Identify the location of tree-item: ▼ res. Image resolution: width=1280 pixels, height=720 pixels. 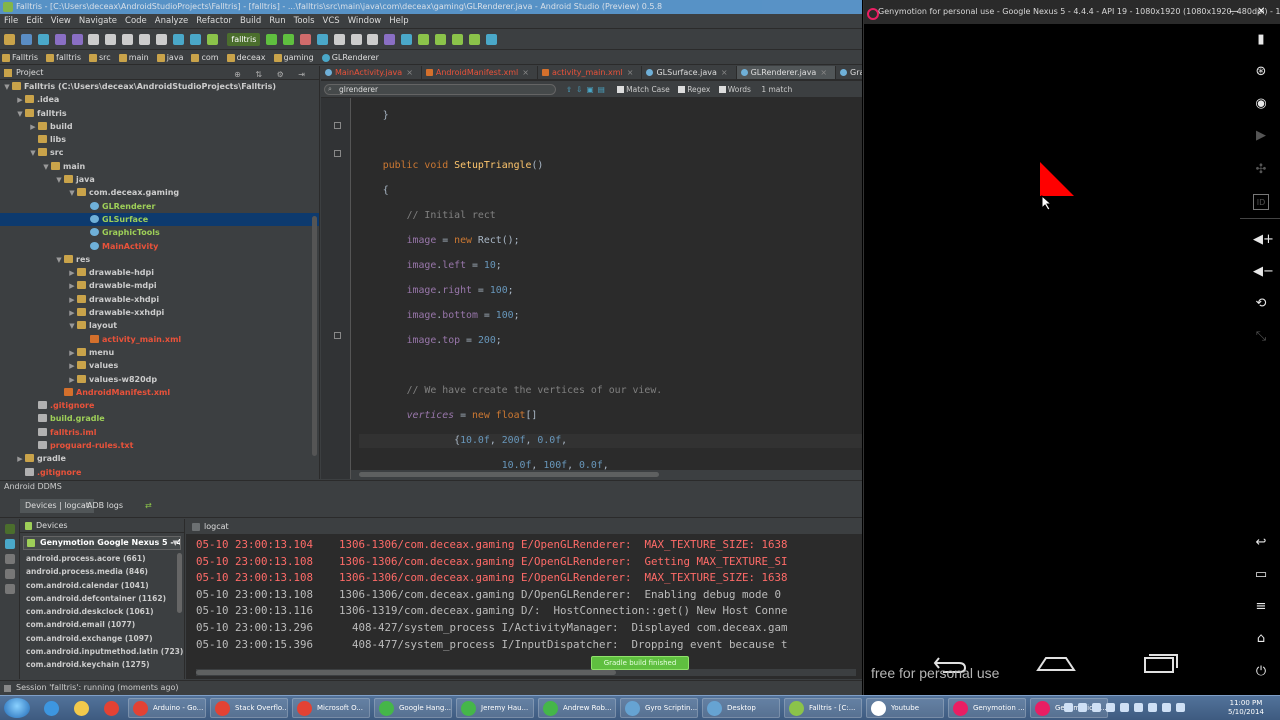
(159, 259).